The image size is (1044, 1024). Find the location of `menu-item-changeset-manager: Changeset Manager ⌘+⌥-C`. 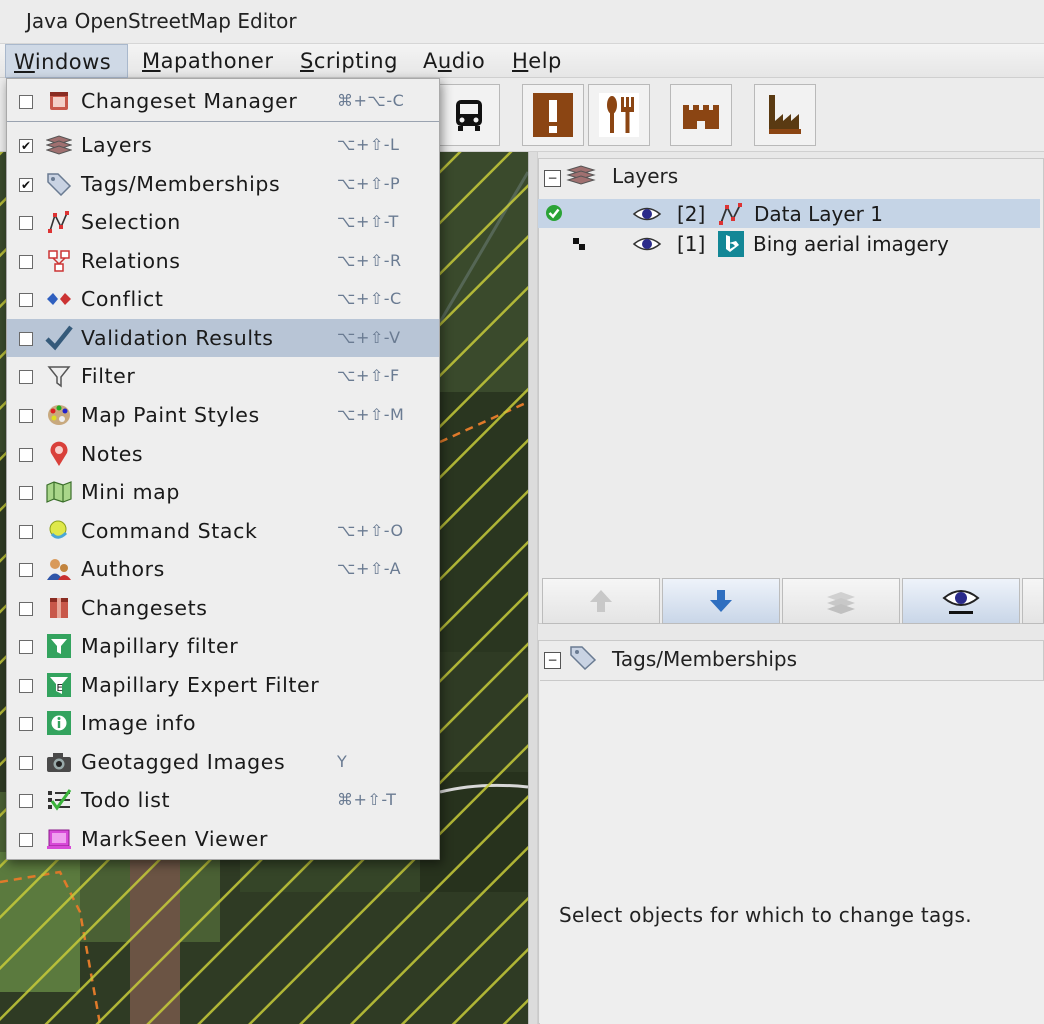

menu-item-changeset-manager: Changeset Manager ⌘+⌥-C is located at coordinates (223, 101).